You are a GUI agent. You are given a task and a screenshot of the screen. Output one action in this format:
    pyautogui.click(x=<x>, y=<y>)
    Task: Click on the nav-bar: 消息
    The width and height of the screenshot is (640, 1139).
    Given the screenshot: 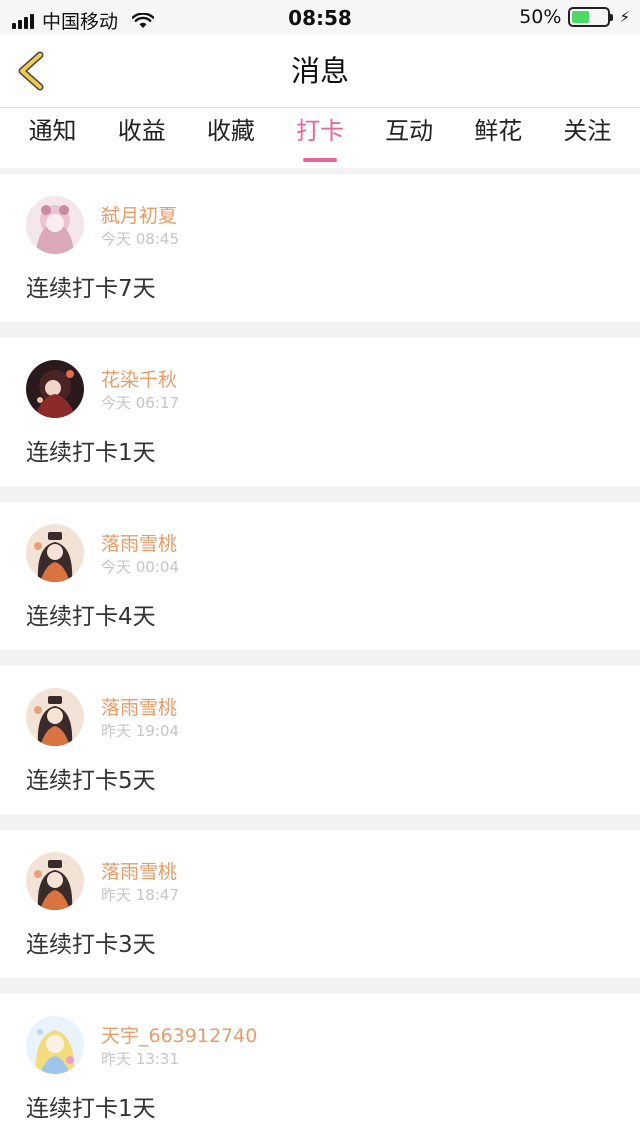 What is the action you would take?
    pyautogui.click(x=320, y=71)
    